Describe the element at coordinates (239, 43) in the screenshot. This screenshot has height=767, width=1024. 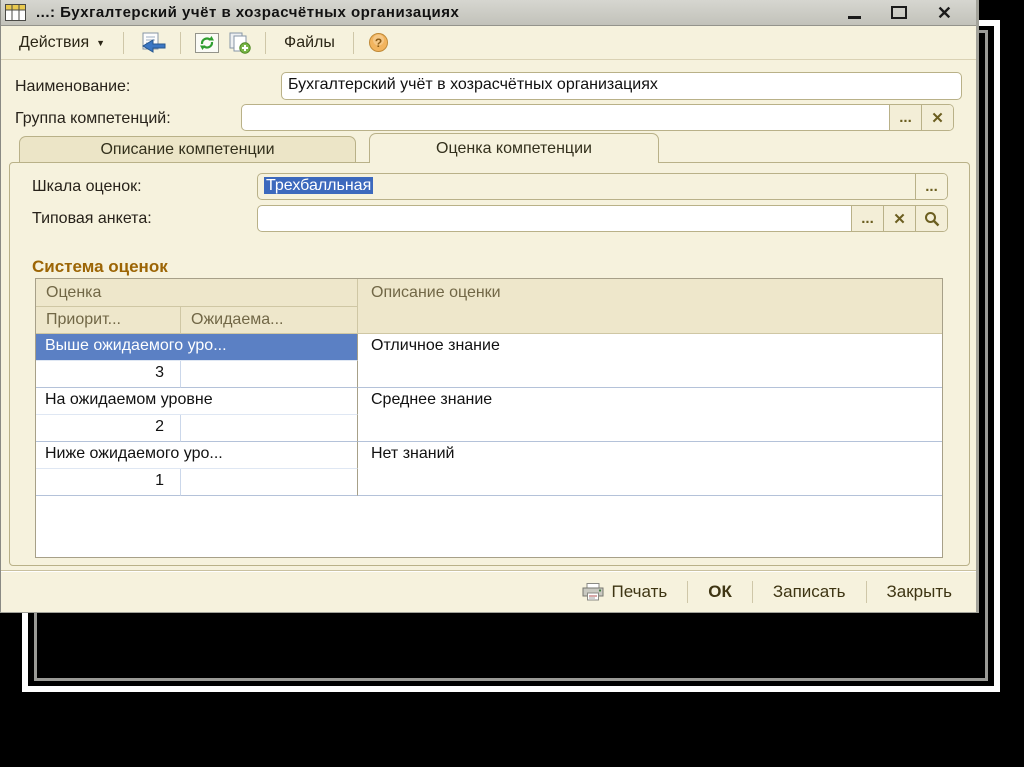
I see `copy-add-icon` at that location.